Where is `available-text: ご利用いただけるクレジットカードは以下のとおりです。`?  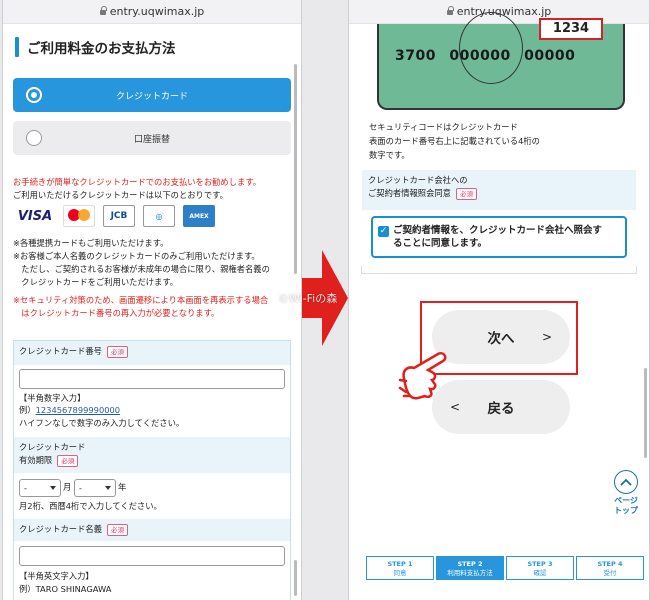 available-text: ご利用いただけるクレジットカードは以下のとおりです。 is located at coordinates (120, 195).